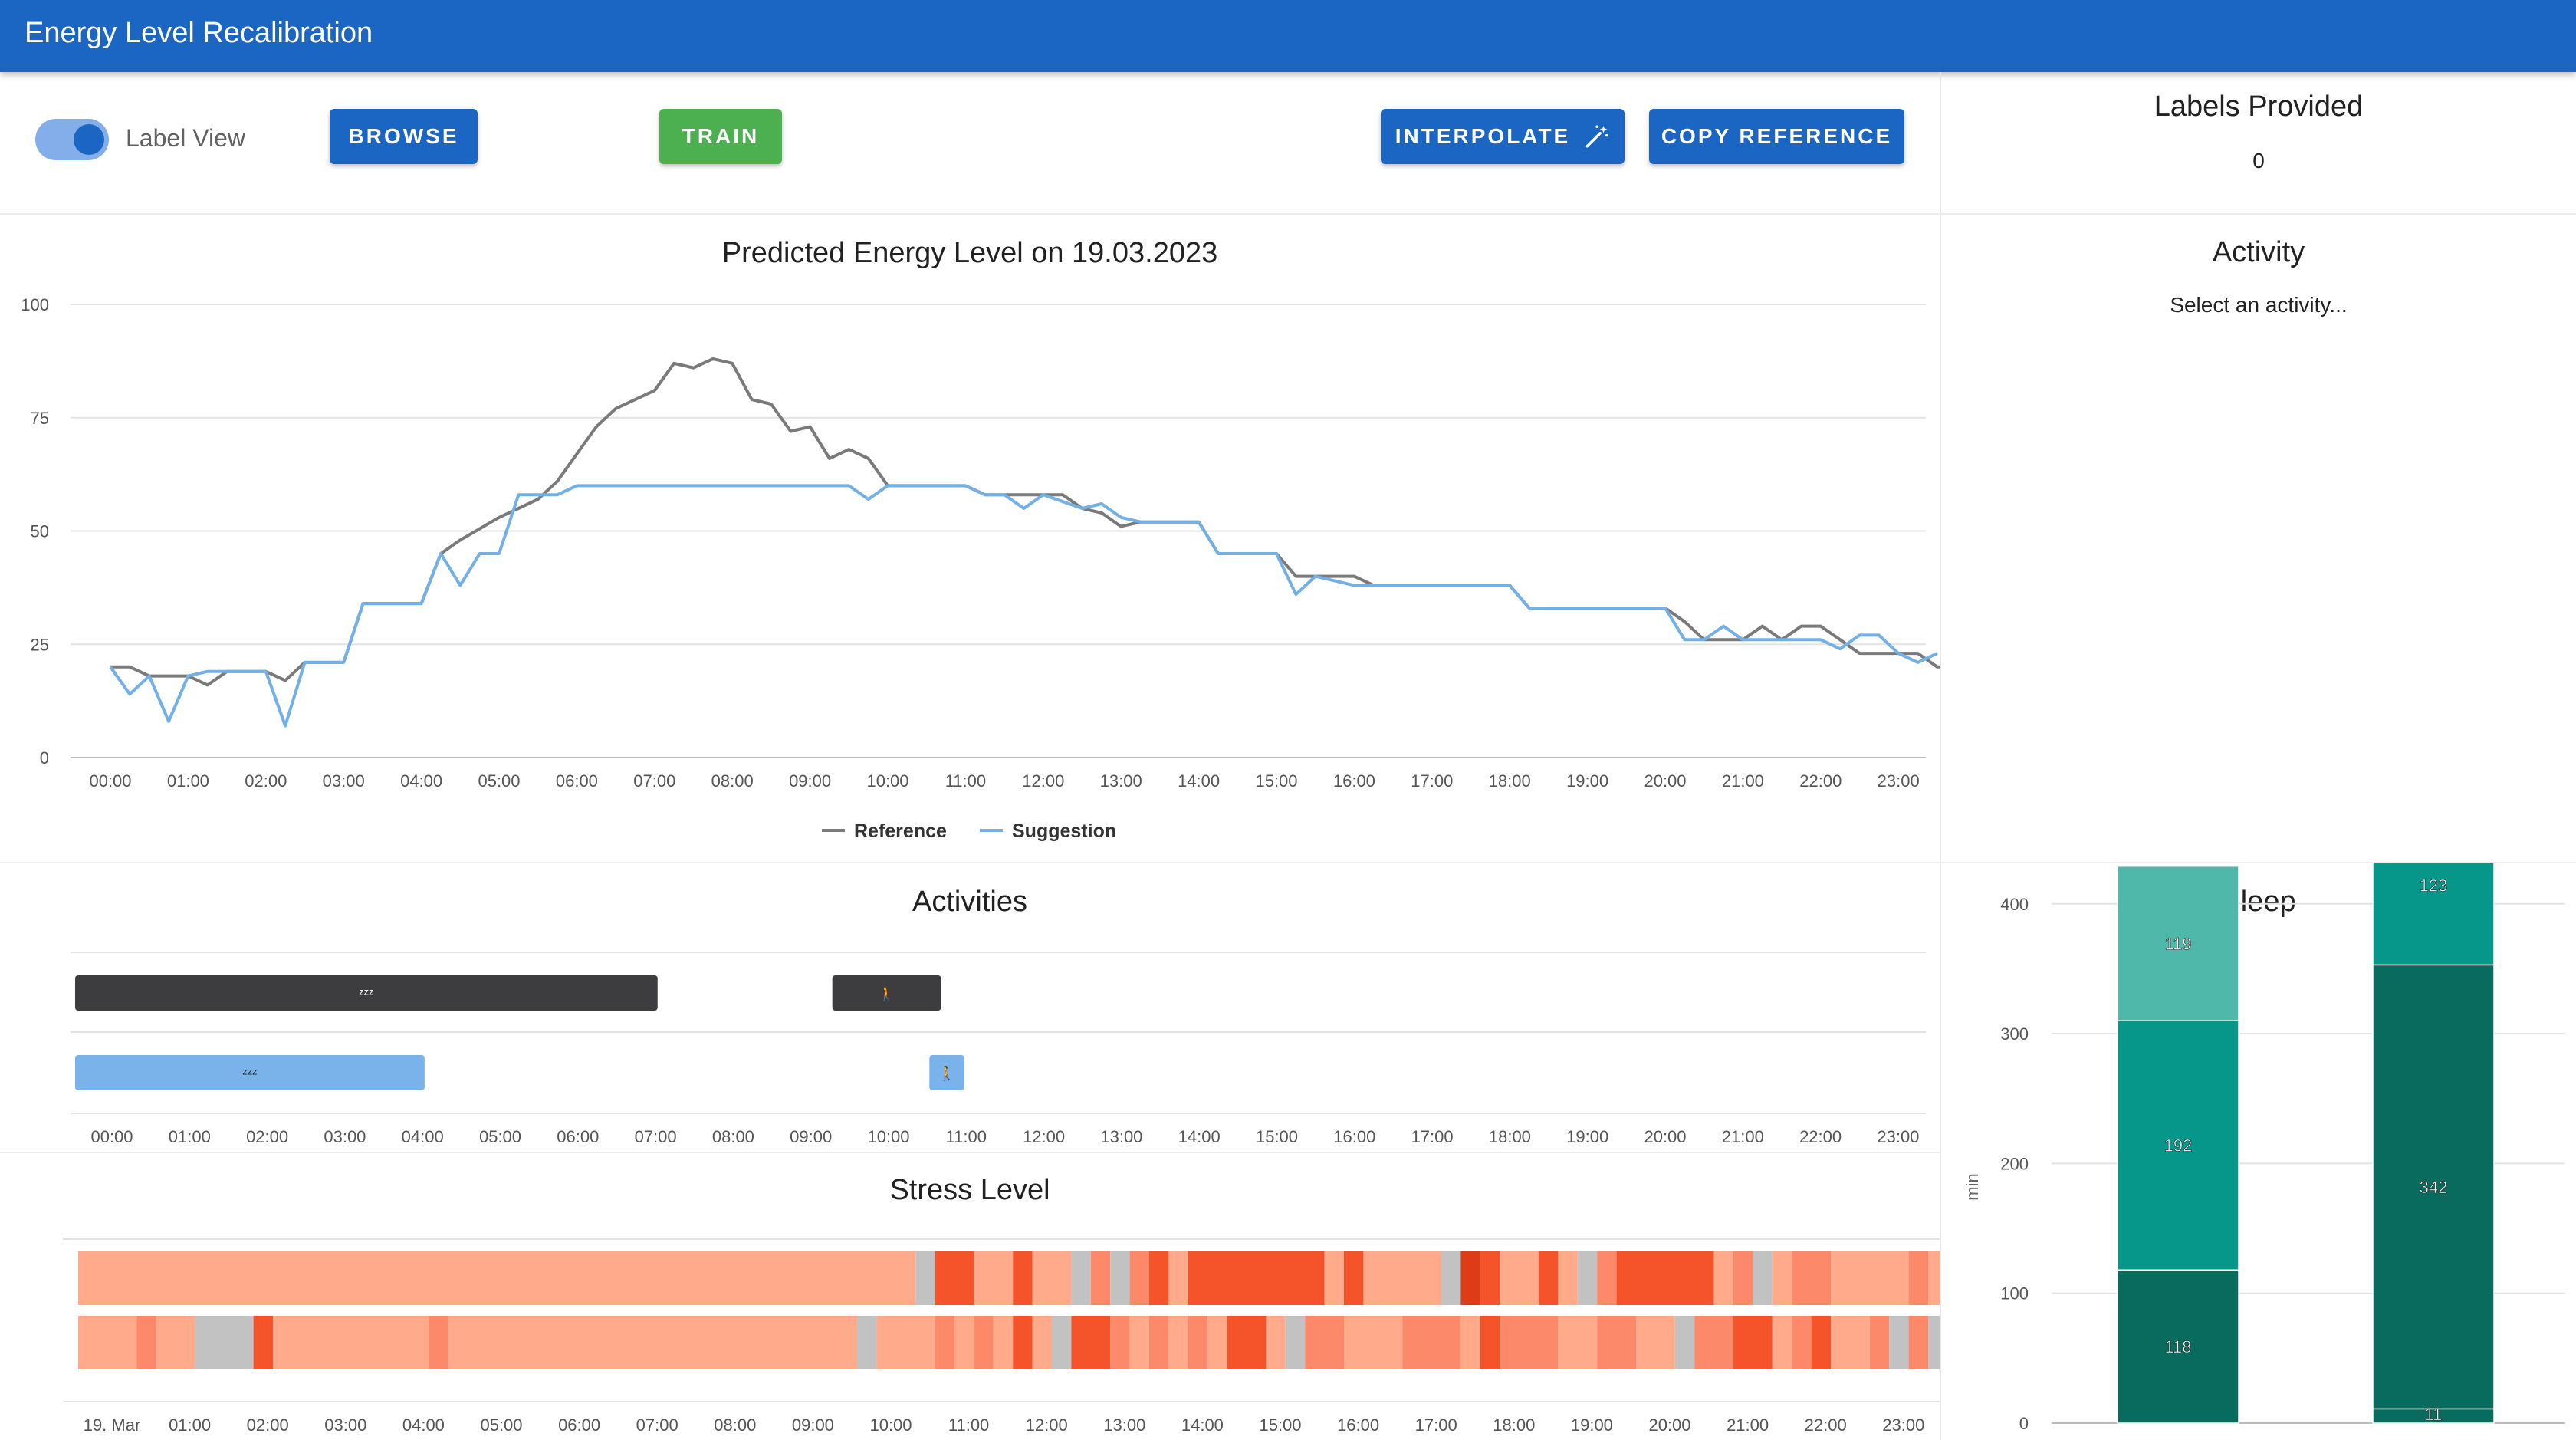  What do you see at coordinates (732, 781) in the screenshot?
I see `energy-x-tick-label: 08:00` at bounding box center [732, 781].